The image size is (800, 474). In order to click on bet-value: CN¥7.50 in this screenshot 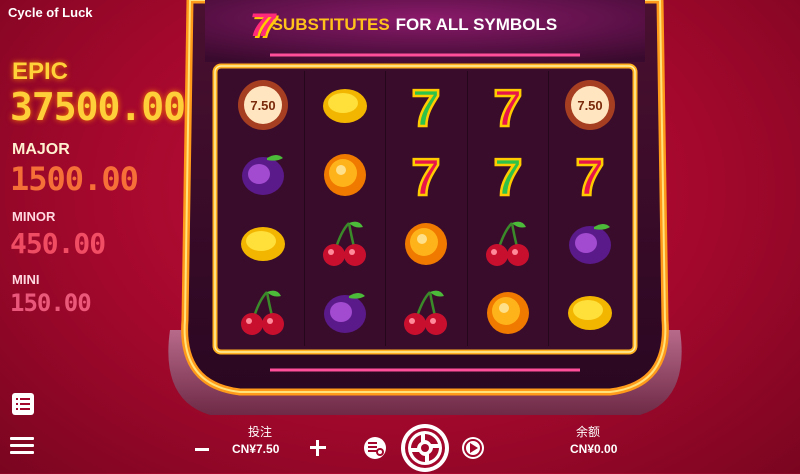, I will do `click(256, 449)`.